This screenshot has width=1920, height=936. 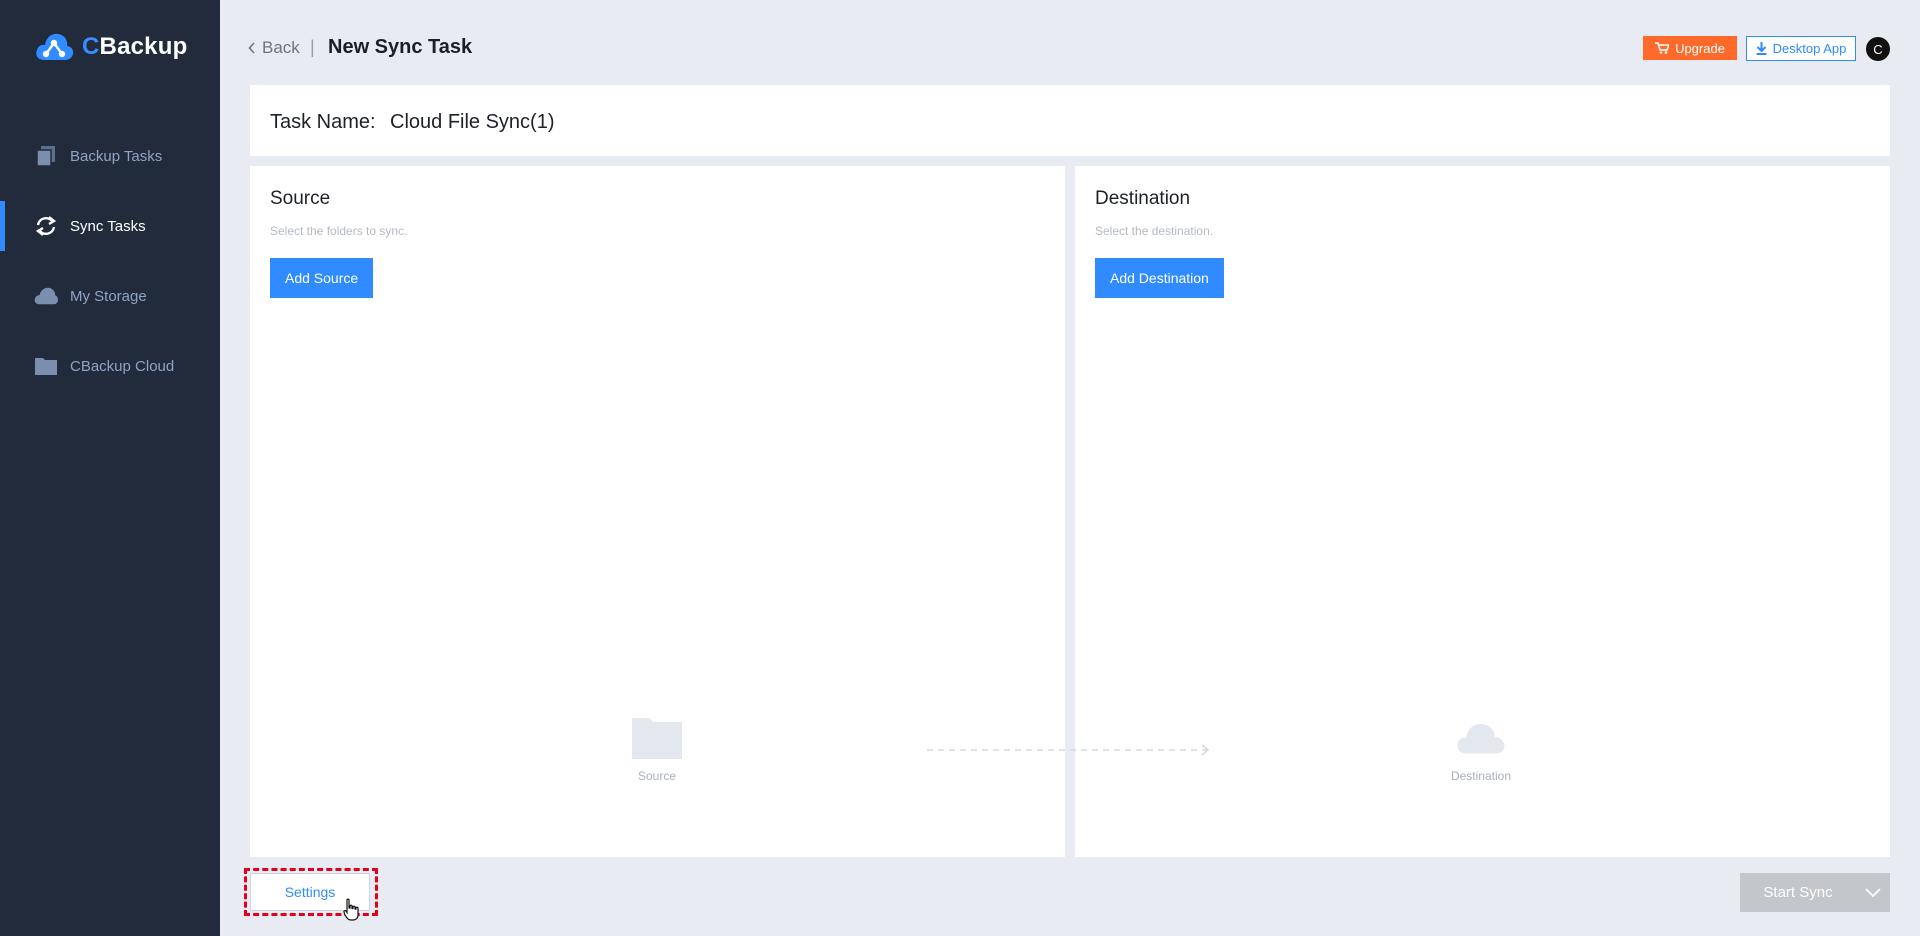 I want to click on start-sync-button: Start Sync, so click(x=1815, y=892).